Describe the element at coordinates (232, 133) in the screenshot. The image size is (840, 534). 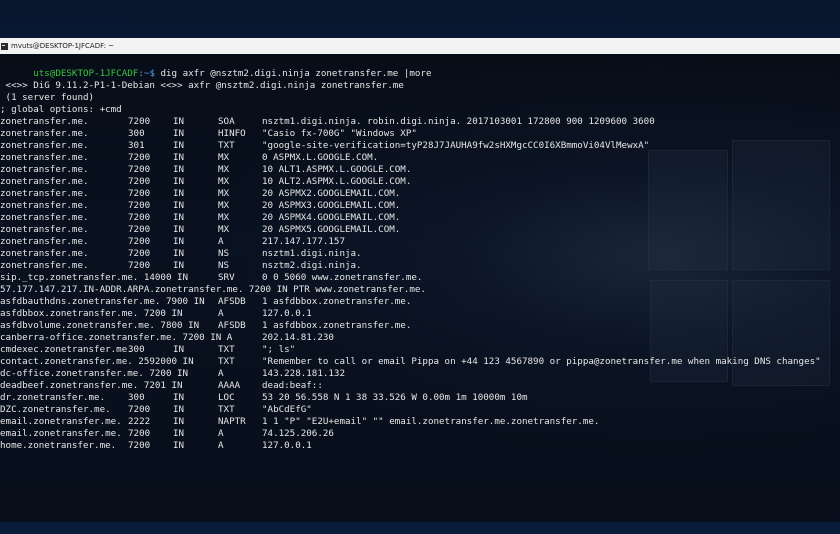
I see `record-type: HINFO` at that location.